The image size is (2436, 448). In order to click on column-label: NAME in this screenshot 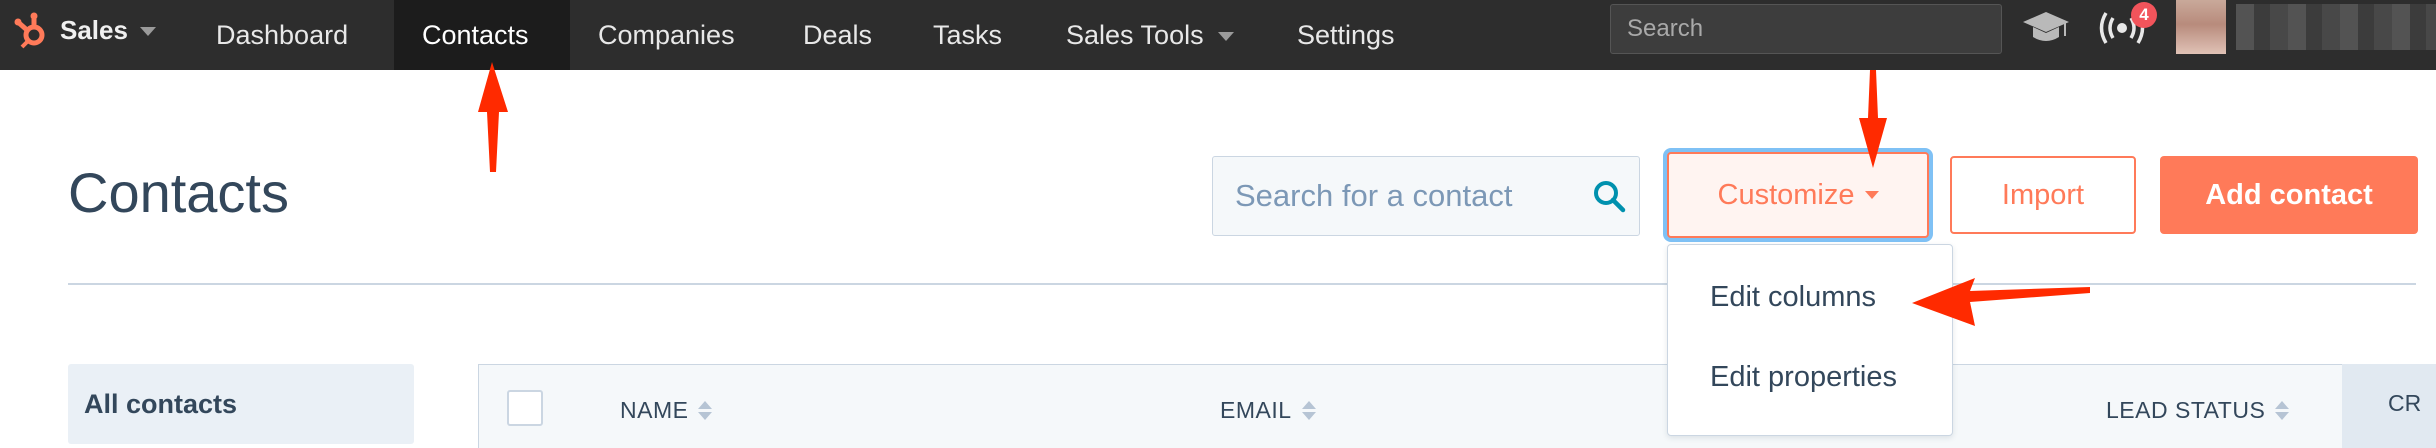, I will do `click(654, 409)`.